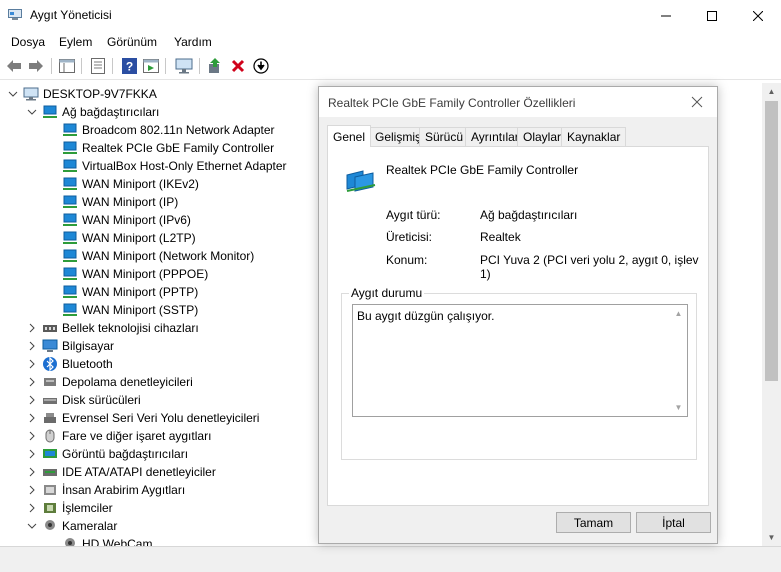 This screenshot has width=781, height=572. Describe the element at coordinates (69, 508) in the screenshot. I see `tree-category: İşlemciler` at that location.